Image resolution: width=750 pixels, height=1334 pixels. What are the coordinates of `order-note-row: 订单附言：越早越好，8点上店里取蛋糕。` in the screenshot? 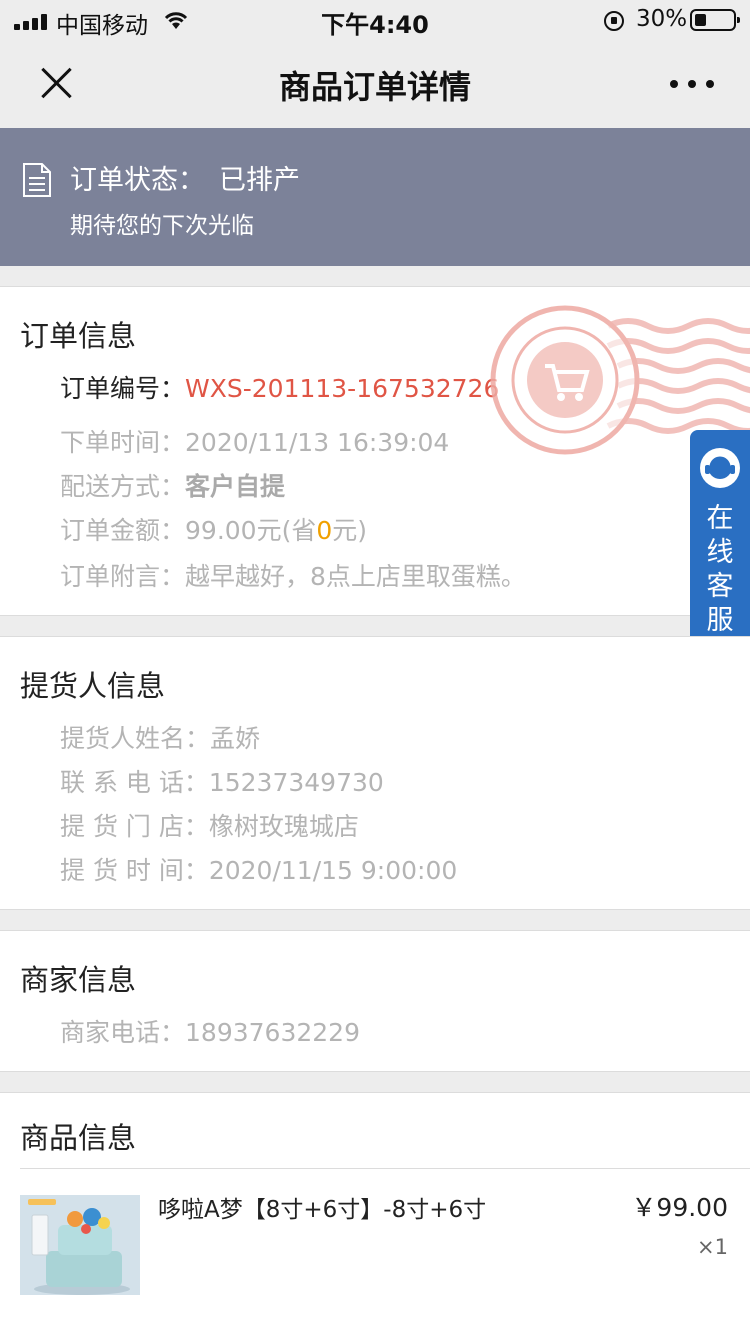 It's located at (293, 575).